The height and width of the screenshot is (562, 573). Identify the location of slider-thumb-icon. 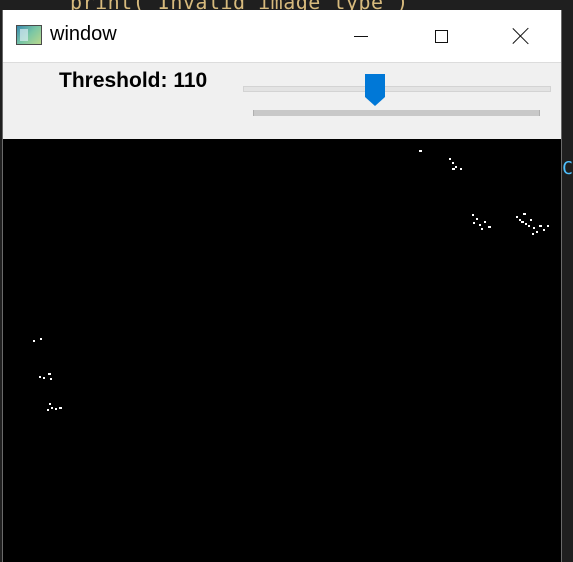
(375, 90).